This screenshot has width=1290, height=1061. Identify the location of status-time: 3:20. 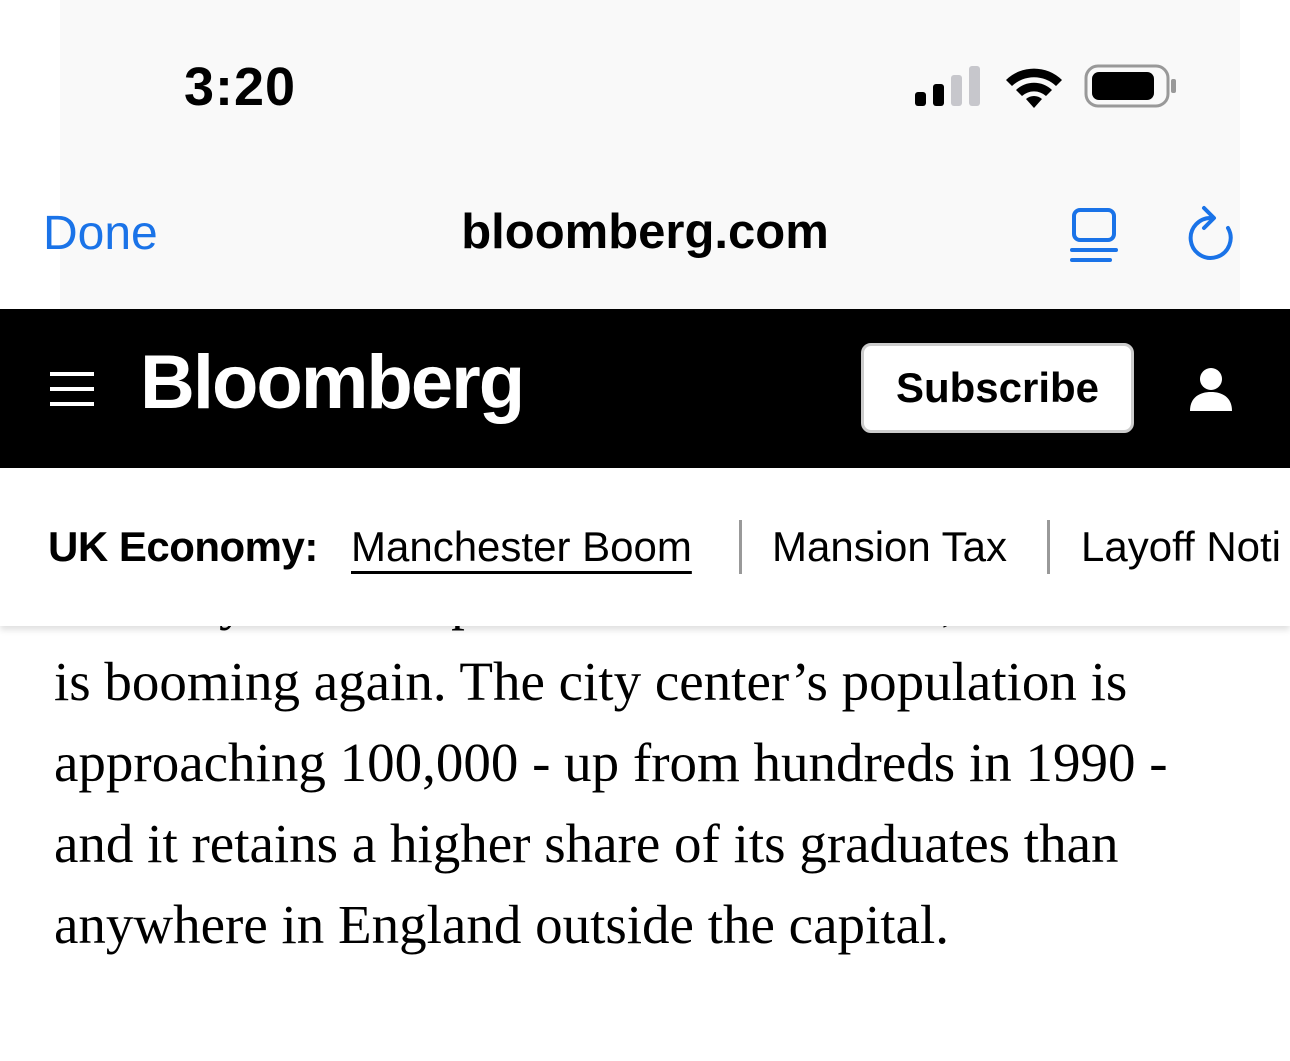
(240, 87).